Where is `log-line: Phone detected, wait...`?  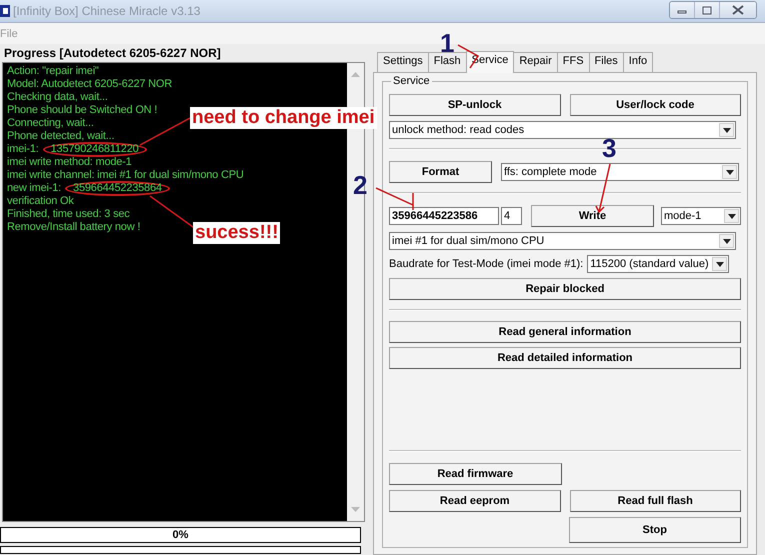 log-line: Phone detected, wait... is located at coordinates (60, 136).